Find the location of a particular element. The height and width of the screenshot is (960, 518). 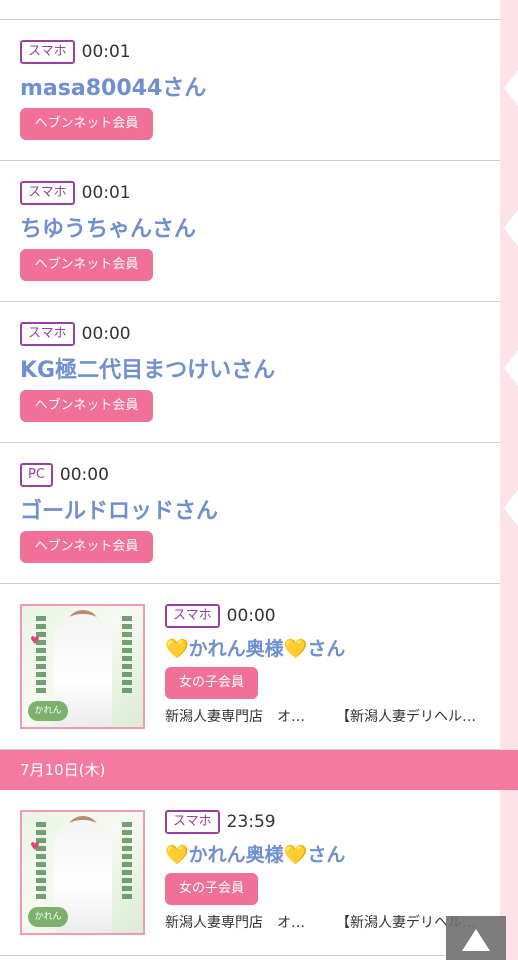

user-name-link: KG極二代目まつけいさん is located at coordinates (147, 368).